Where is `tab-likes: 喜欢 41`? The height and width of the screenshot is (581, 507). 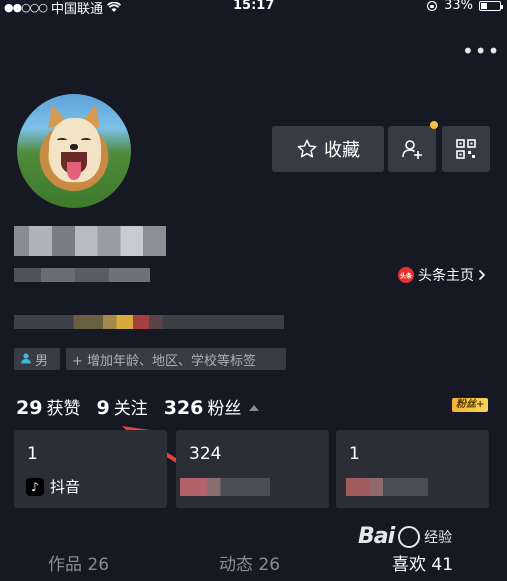 tab-likes: 喜欢 41 is located at coordinates (422, 562).